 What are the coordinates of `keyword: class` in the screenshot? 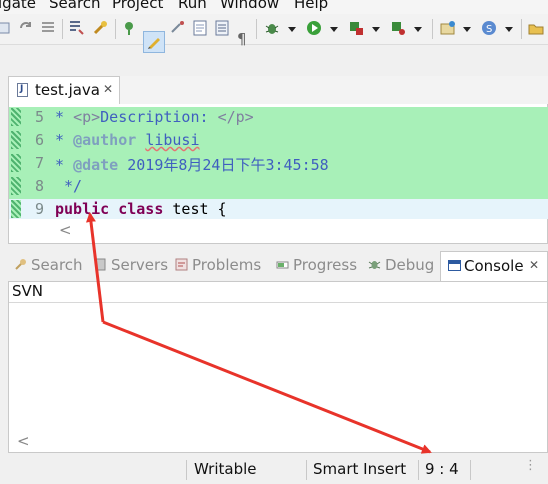 It's located at (141, 209).